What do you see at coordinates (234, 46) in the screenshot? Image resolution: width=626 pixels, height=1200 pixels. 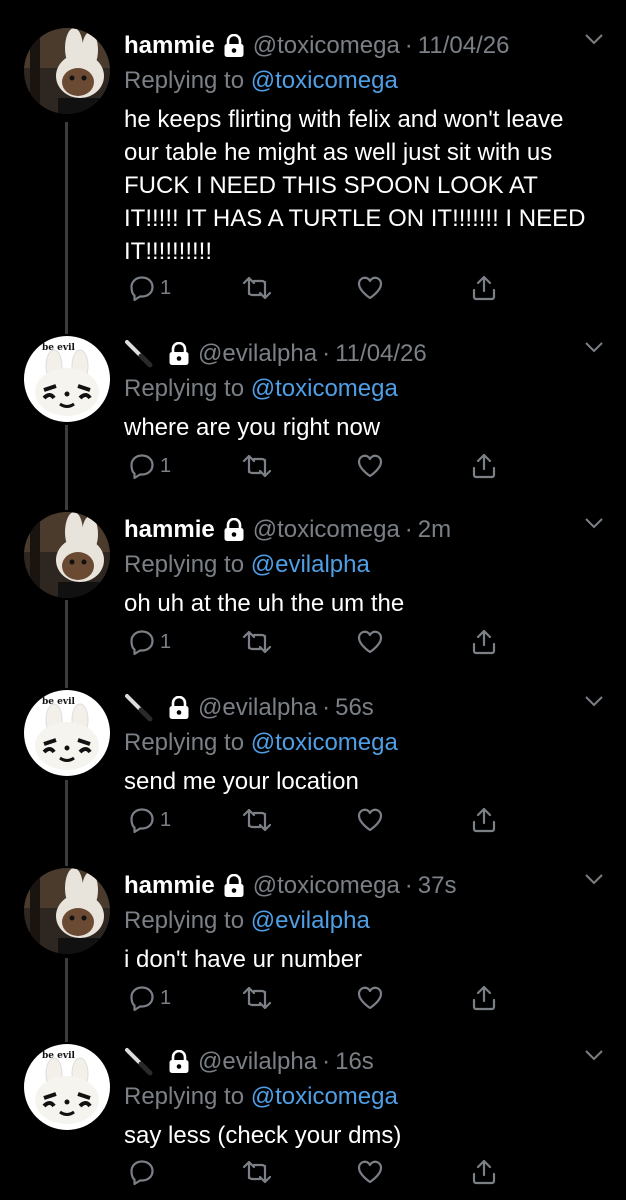 I see `lock-icon` at bounding box center [234, 46].